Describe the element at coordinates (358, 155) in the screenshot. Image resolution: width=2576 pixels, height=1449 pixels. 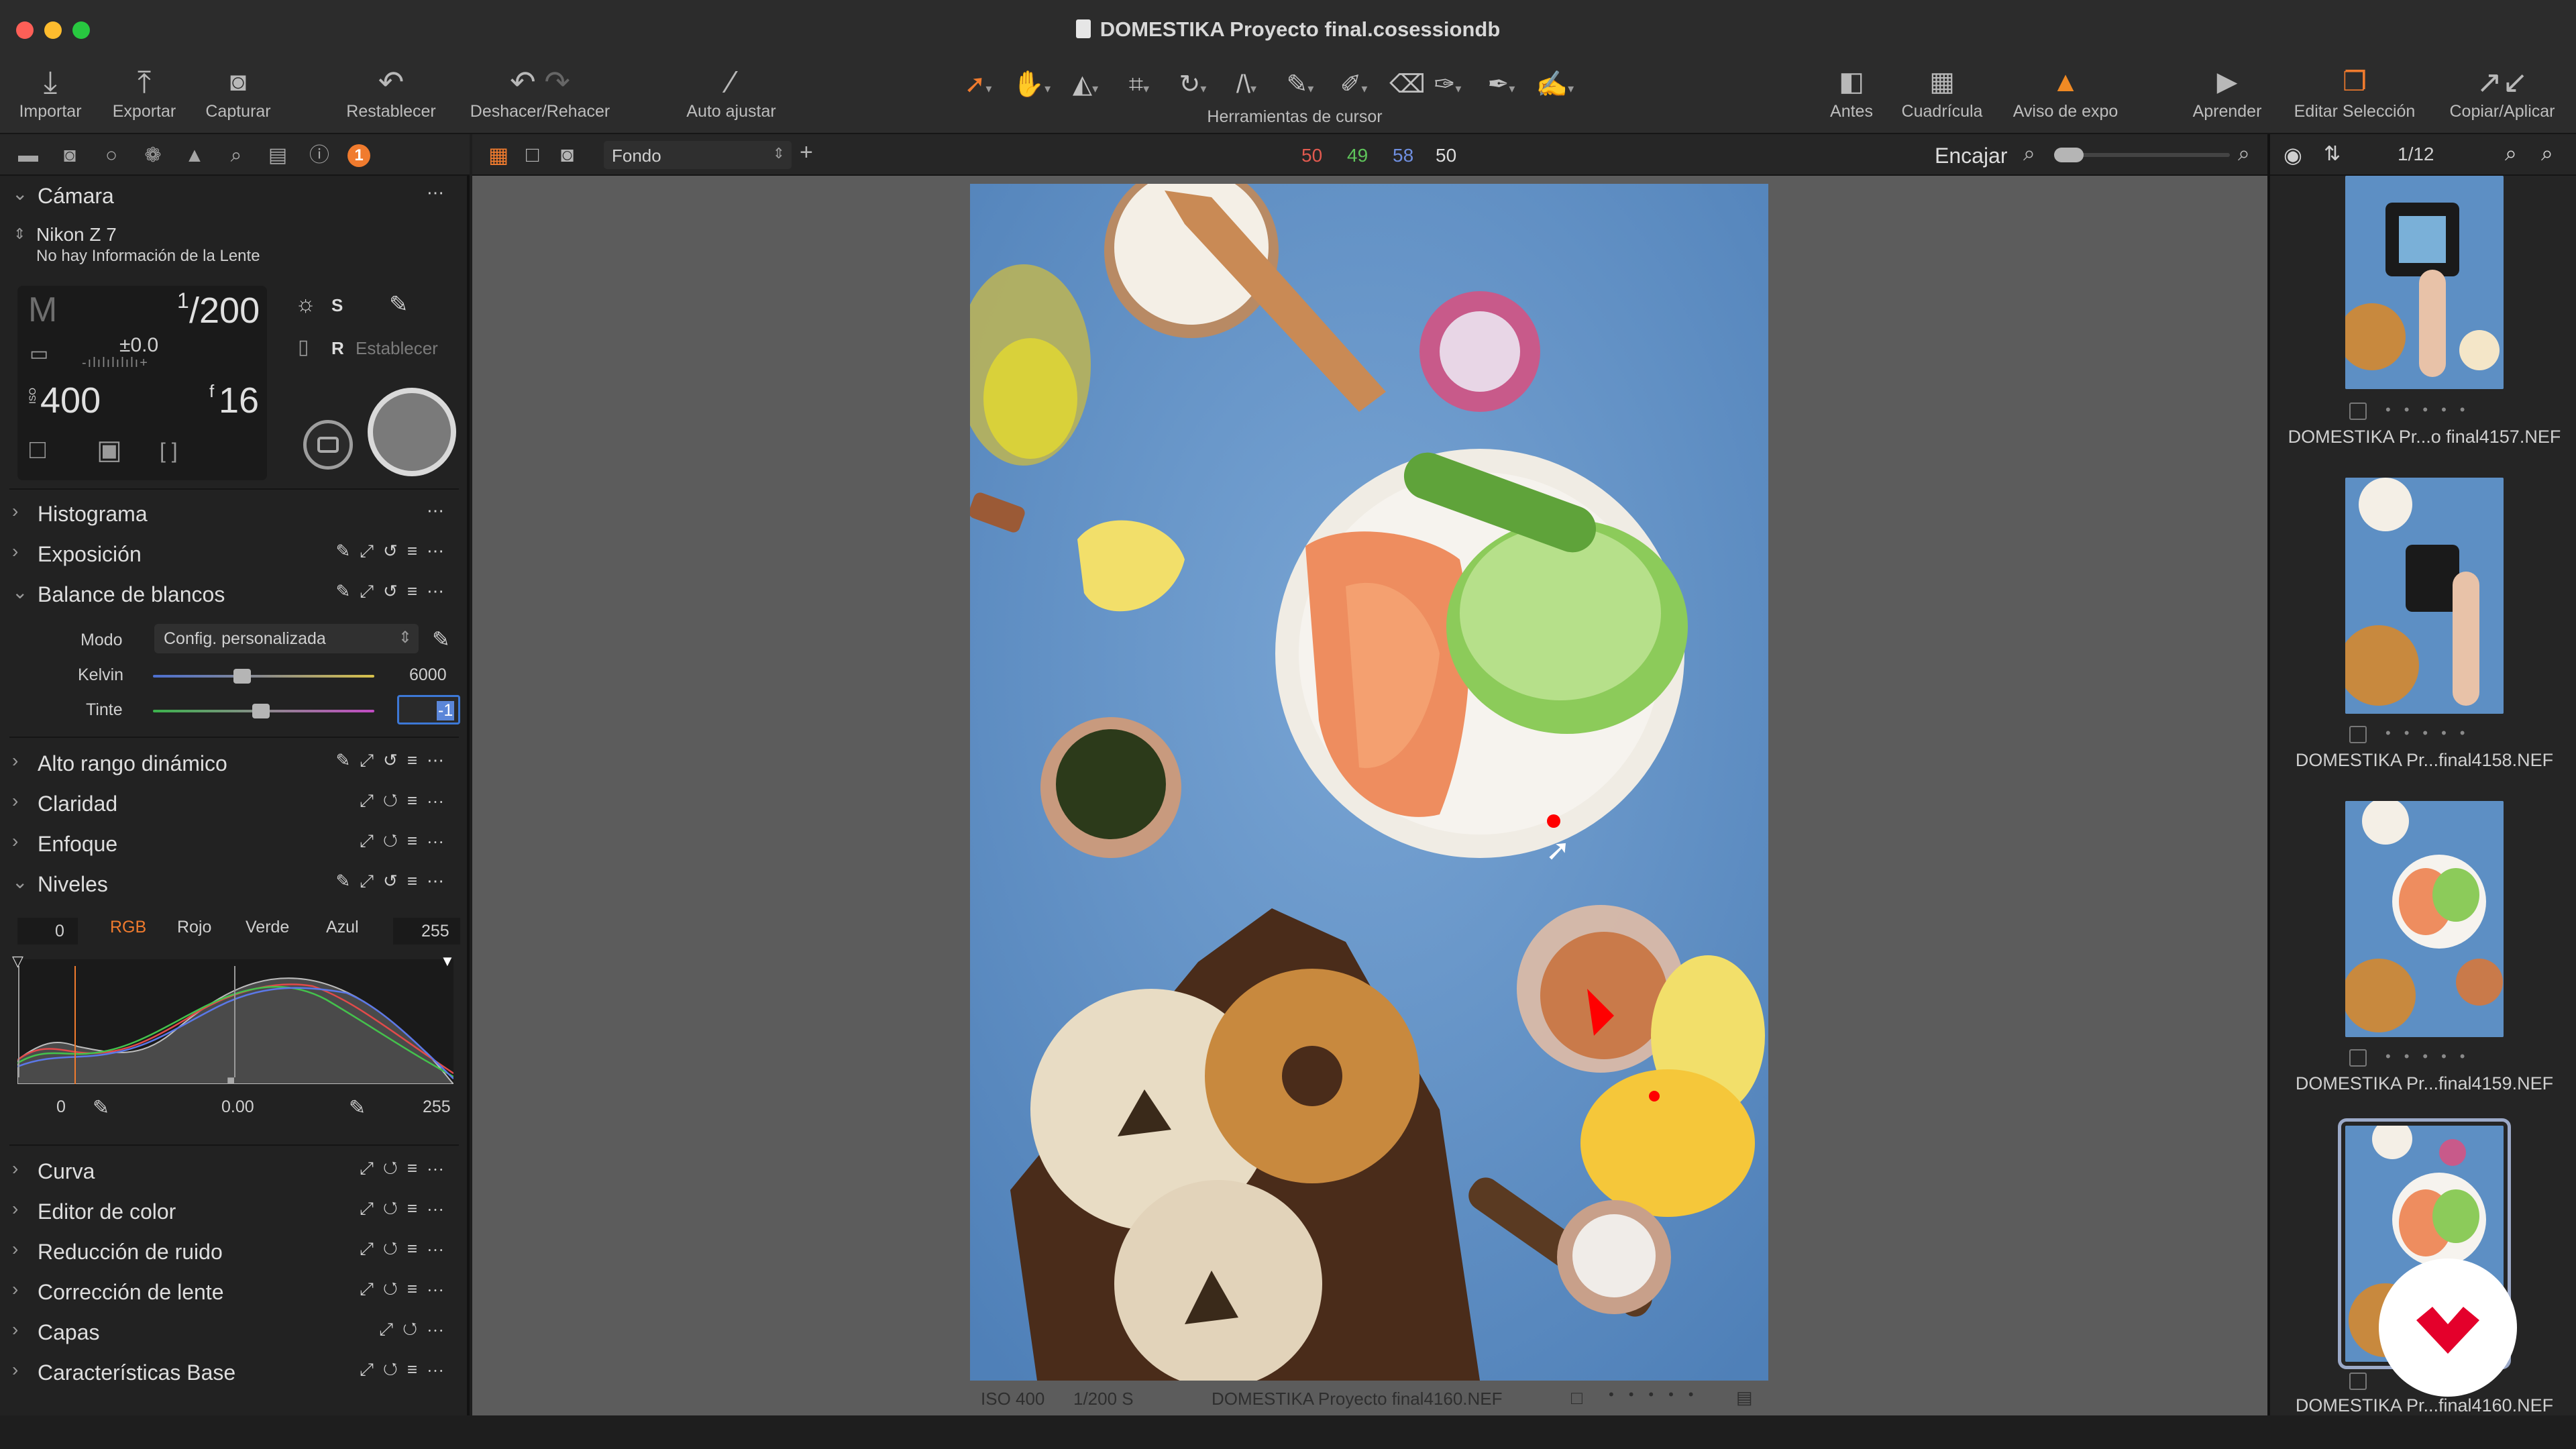
I see `warning-tab-badge: 1` at that location.